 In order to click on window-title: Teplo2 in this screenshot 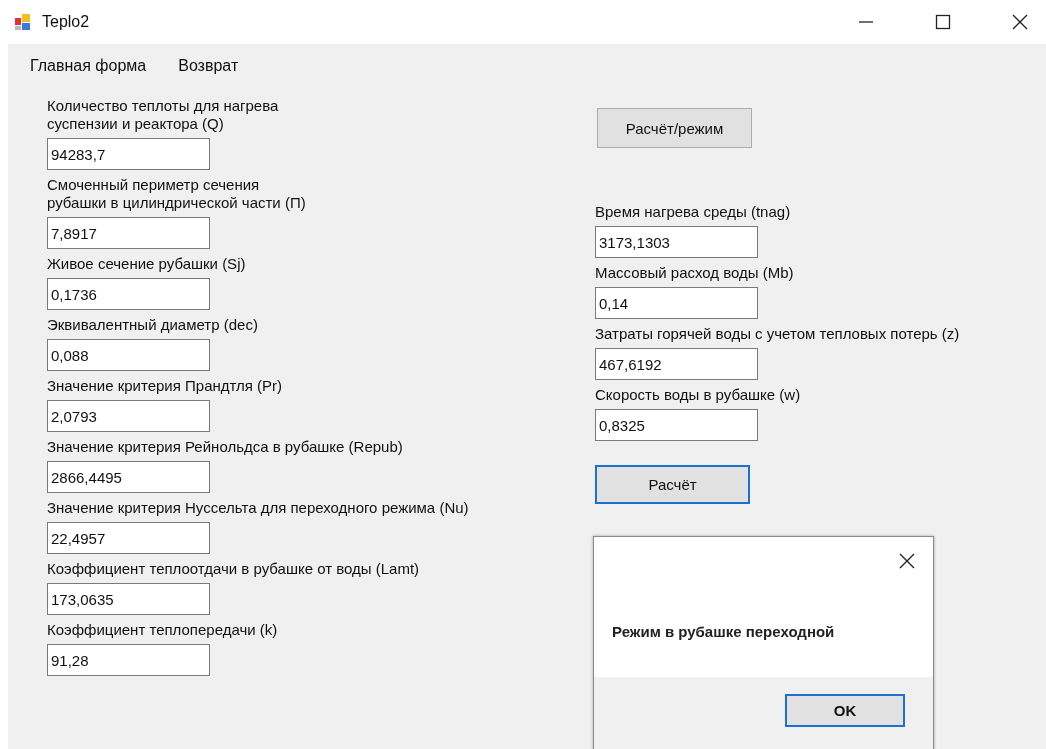, I will do `click(66, 22)`.